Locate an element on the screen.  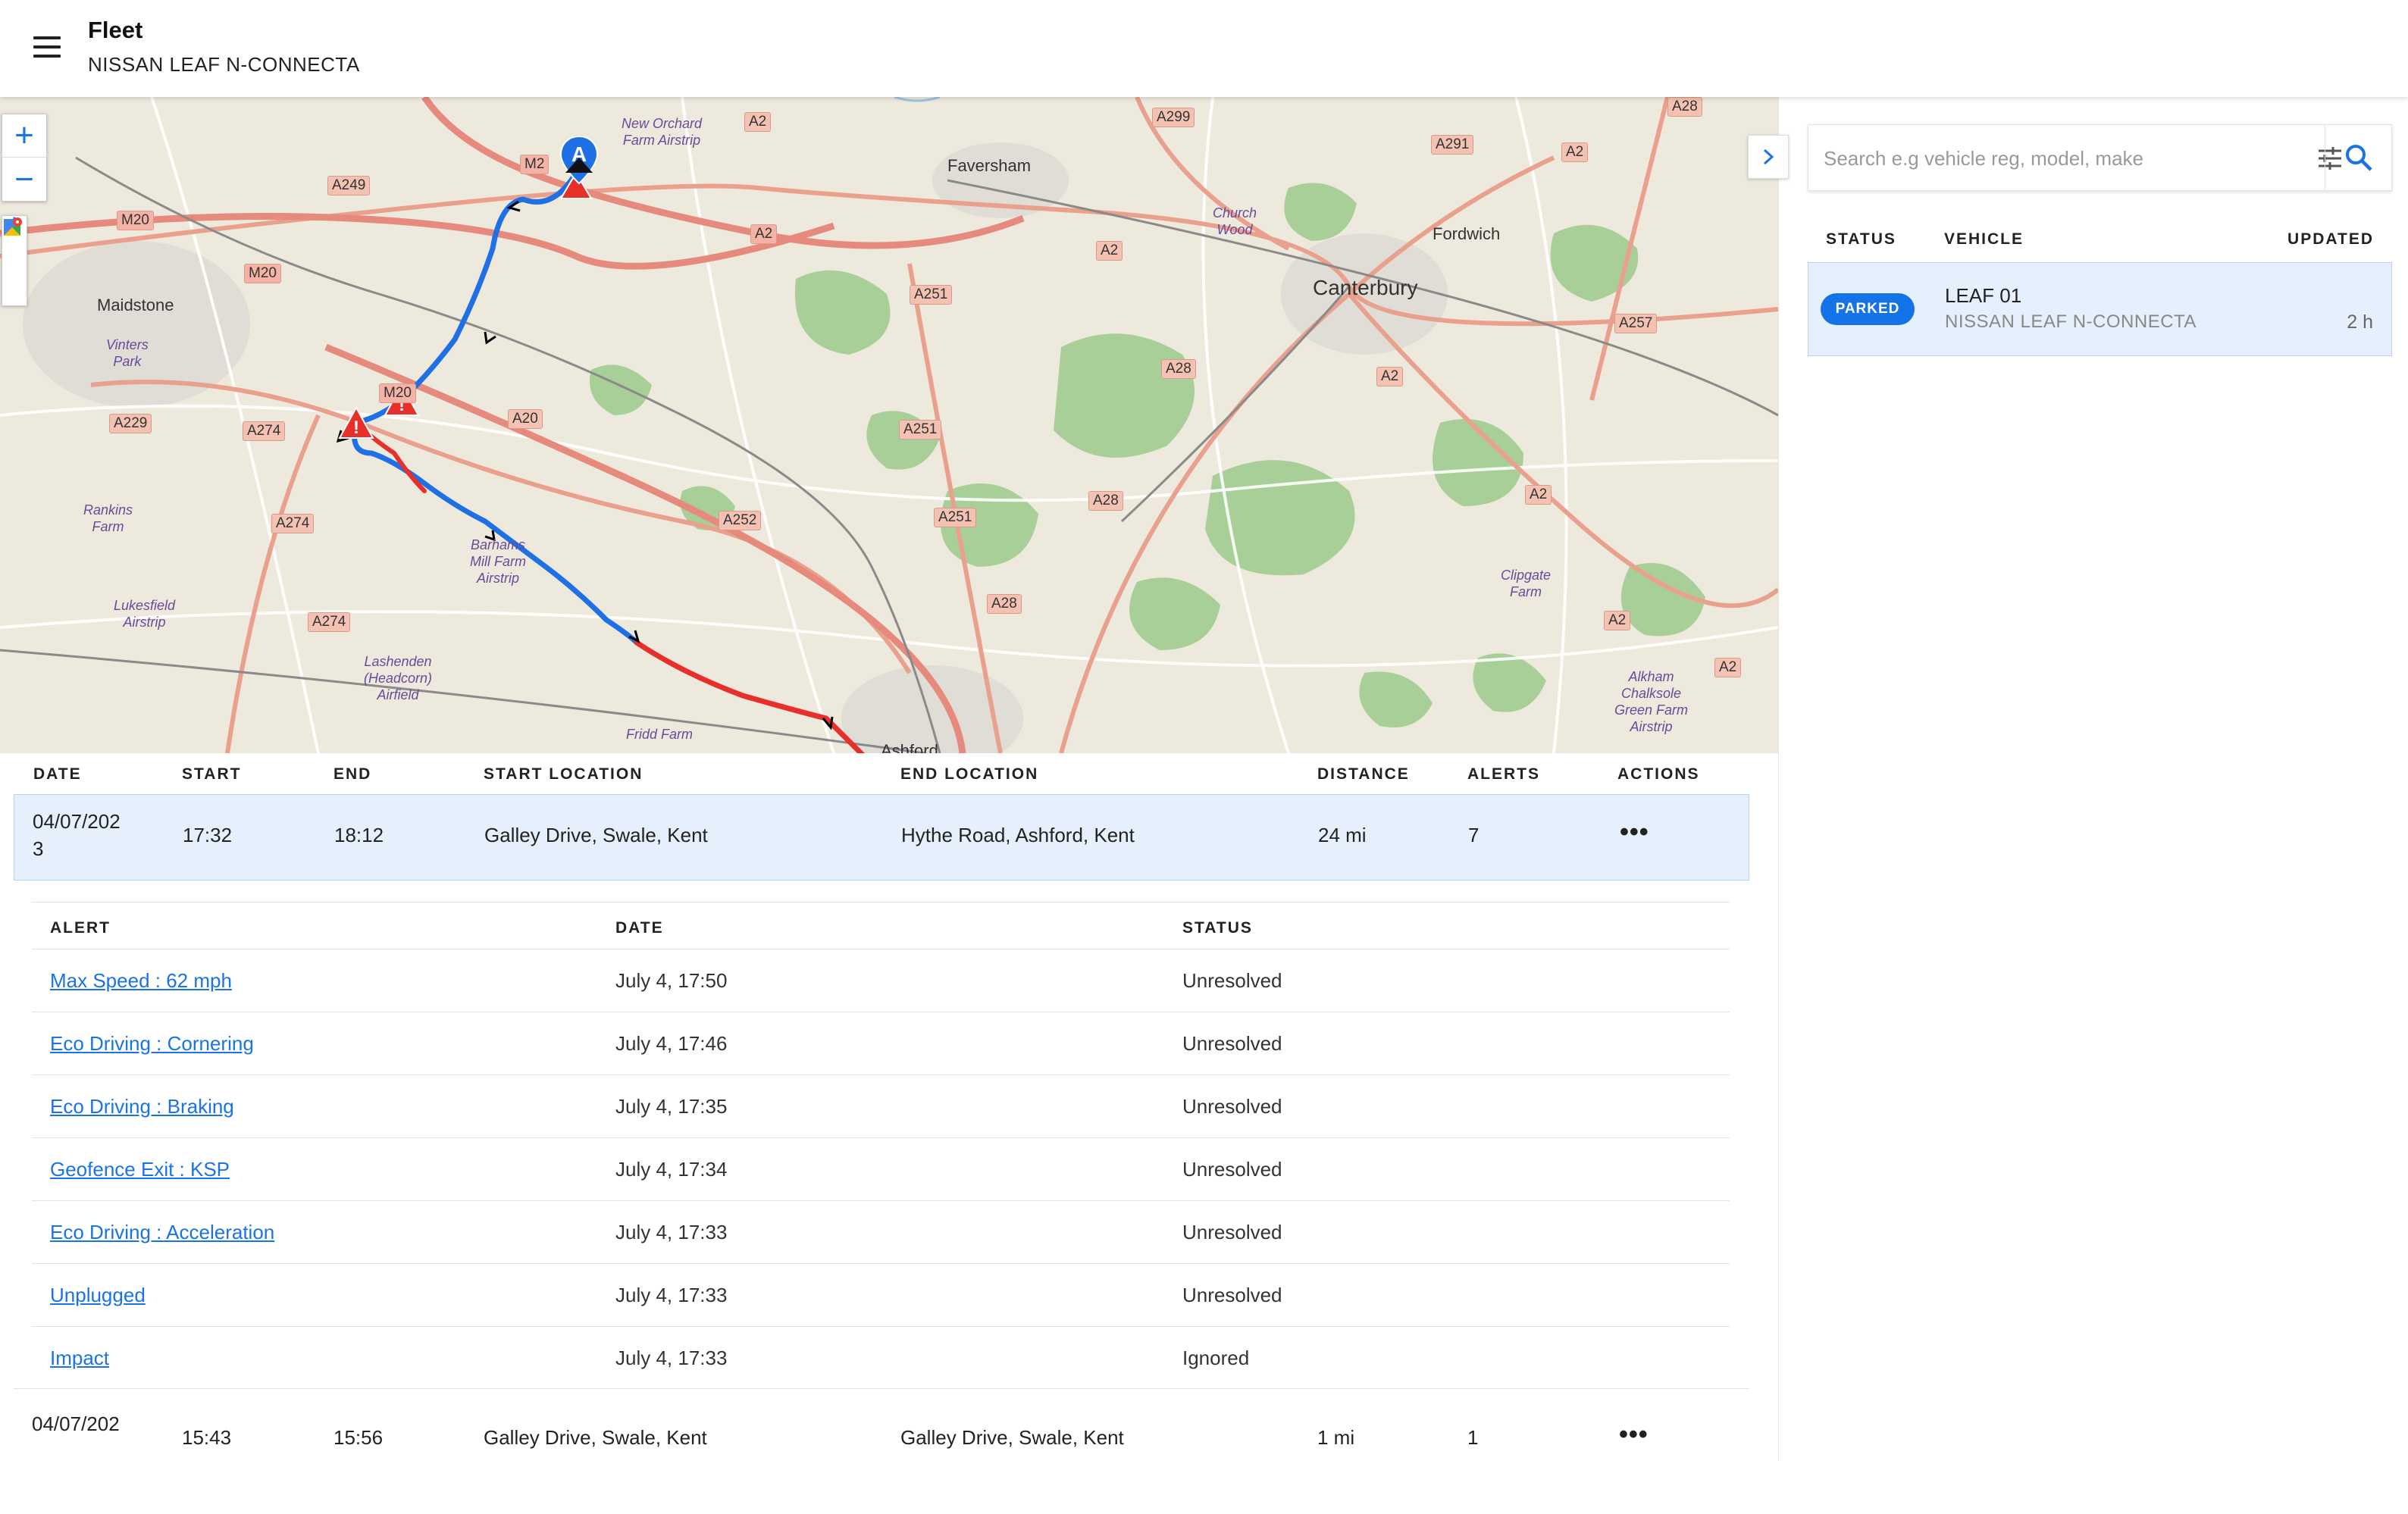
status-column-header: STATUS is located at coordinates (1861, 240).